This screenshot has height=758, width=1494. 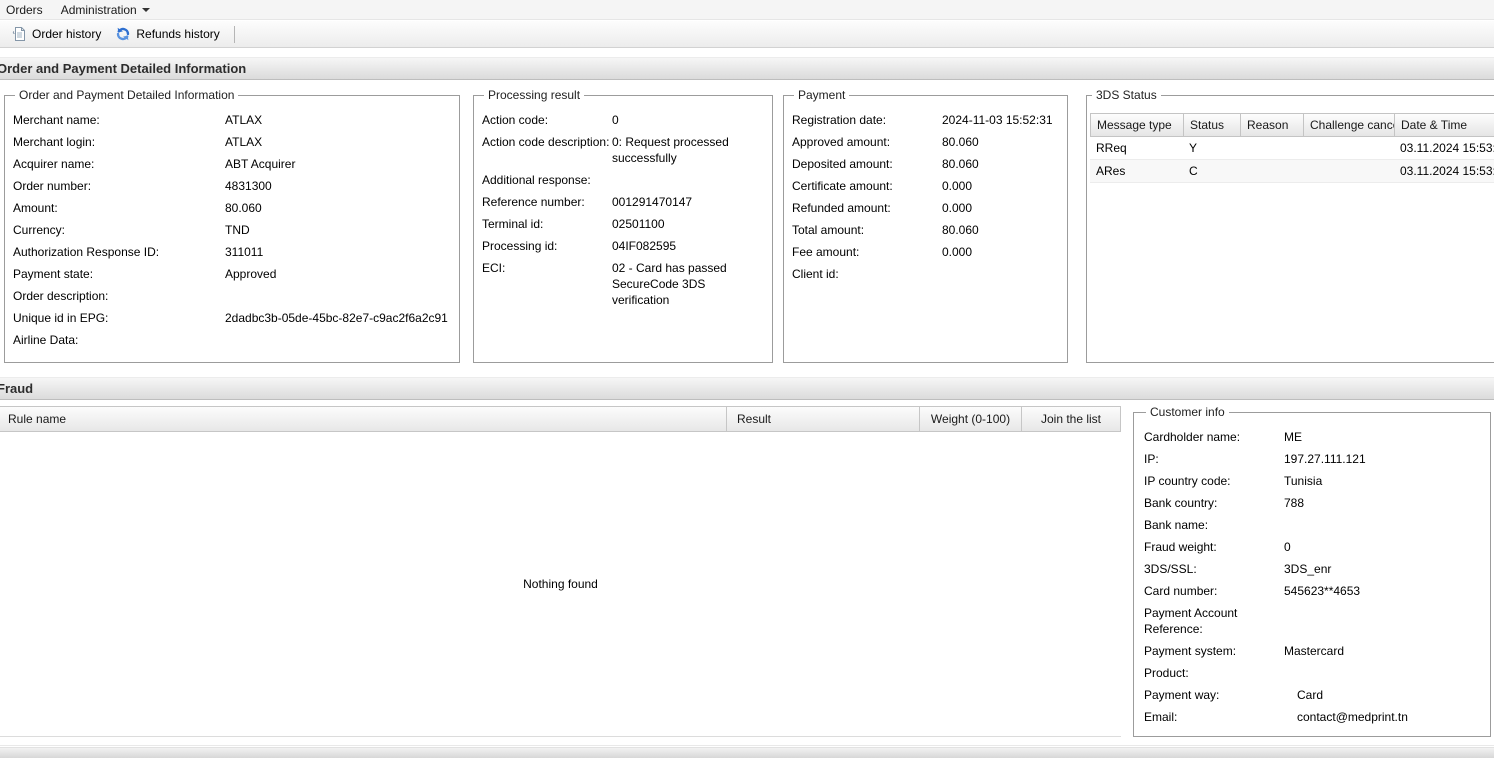 I want to click on field-row: Amount: 80.060, so click(x=232, y=208).